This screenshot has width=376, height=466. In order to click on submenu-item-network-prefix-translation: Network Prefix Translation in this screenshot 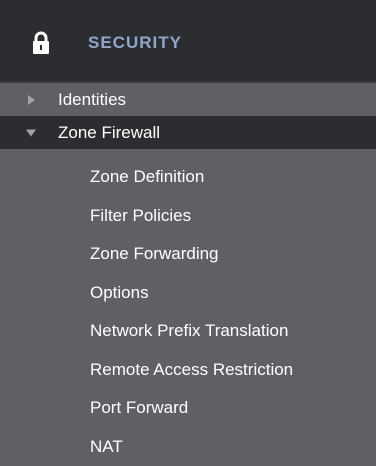, I will do `click(188, 331)`.